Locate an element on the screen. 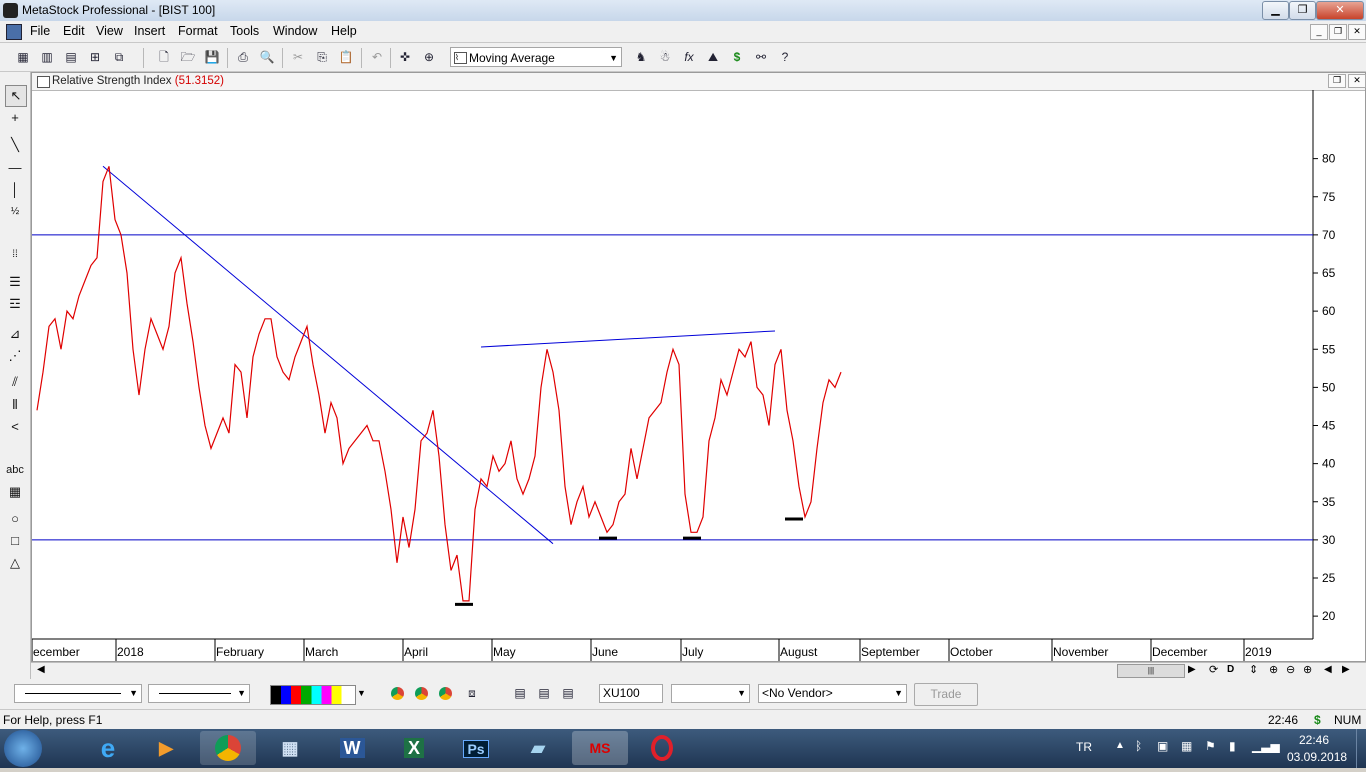  undo-icon: ↶ is located at coordinates (377, 57).